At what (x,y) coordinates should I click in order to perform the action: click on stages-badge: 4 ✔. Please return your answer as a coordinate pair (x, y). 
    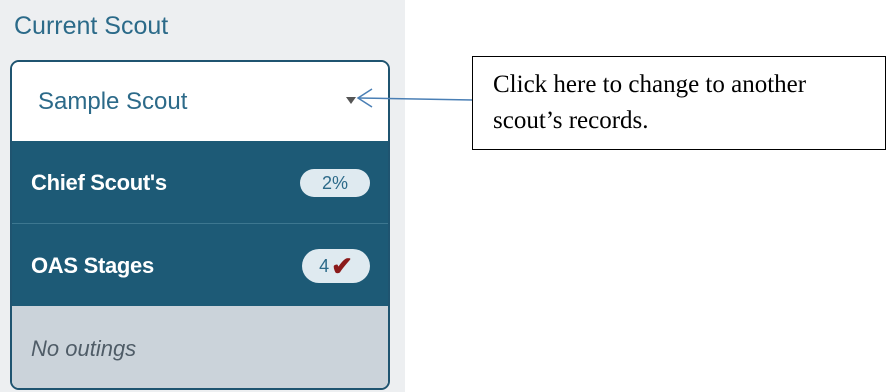
    Looking at the image, I should click on (336, 266).